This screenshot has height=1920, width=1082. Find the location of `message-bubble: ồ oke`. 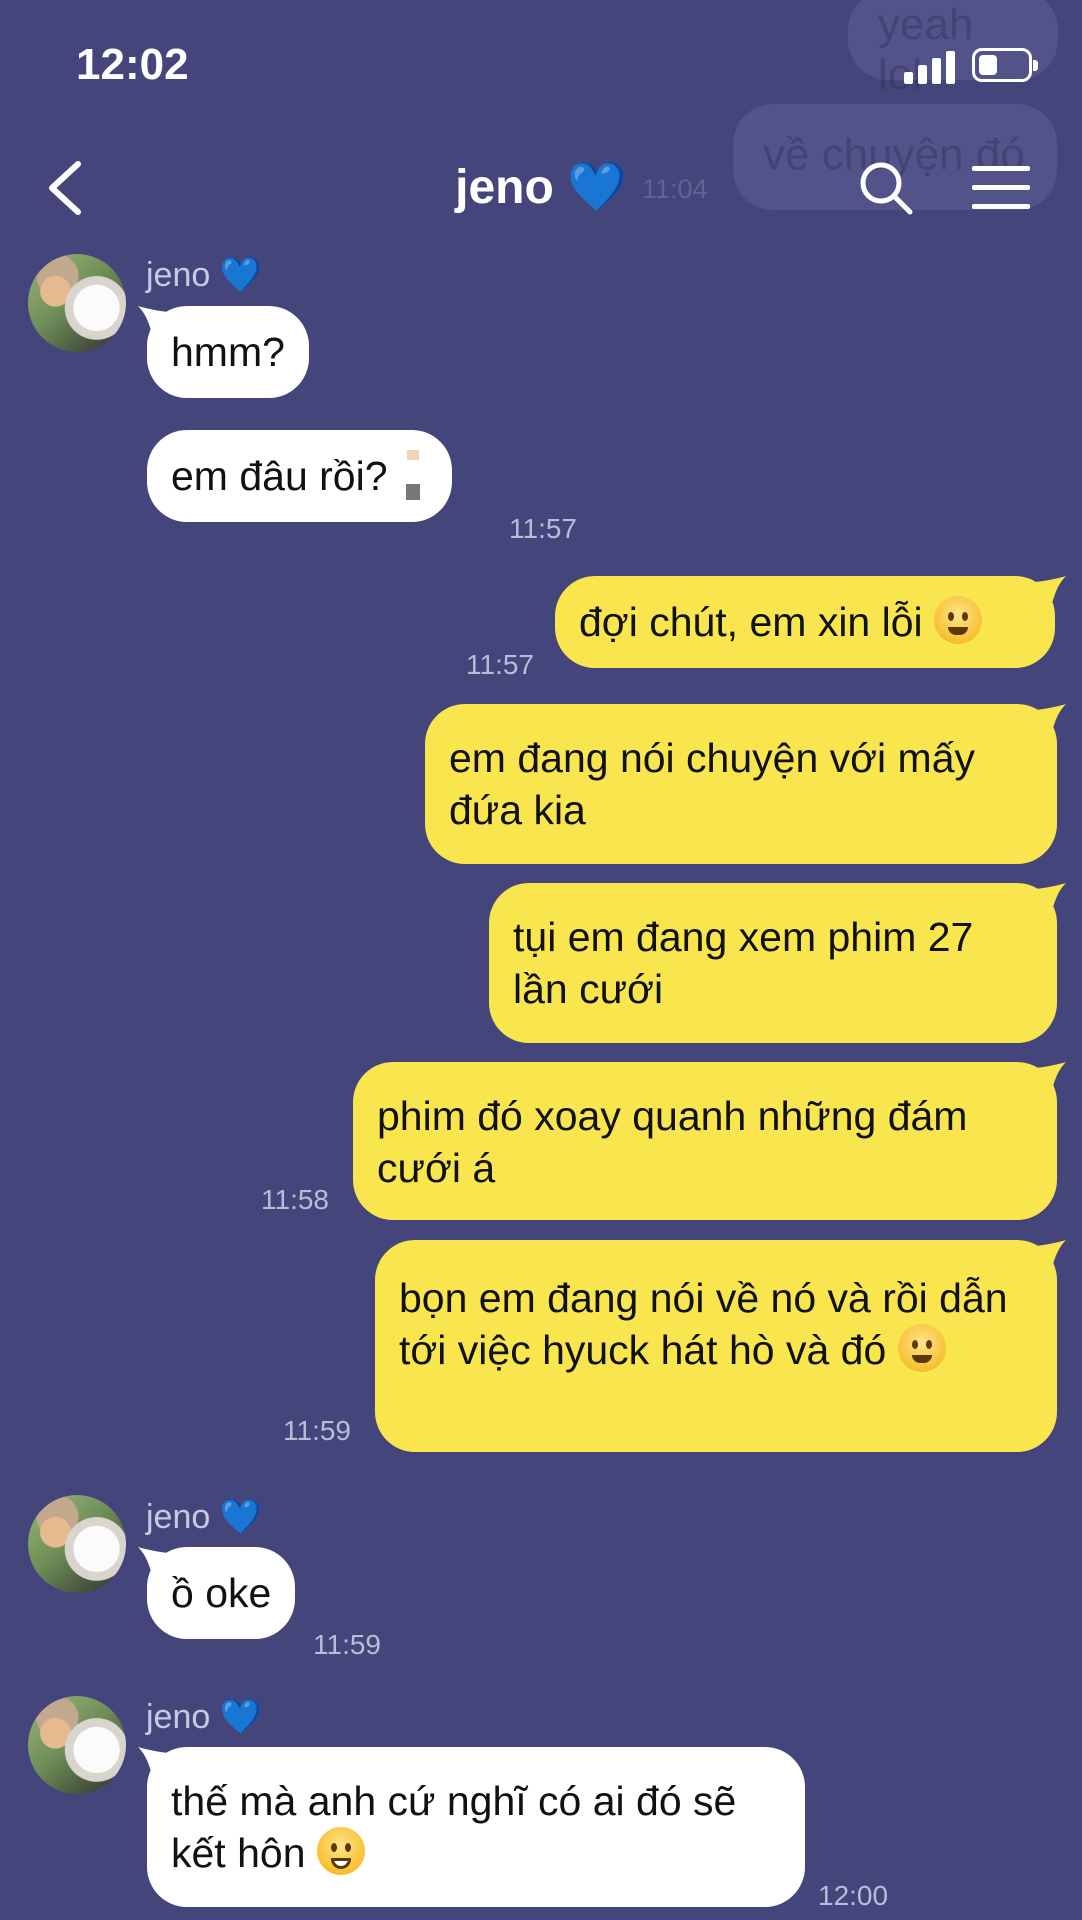

message-bubble: ồ oke is located at coordinates (221, 1593).